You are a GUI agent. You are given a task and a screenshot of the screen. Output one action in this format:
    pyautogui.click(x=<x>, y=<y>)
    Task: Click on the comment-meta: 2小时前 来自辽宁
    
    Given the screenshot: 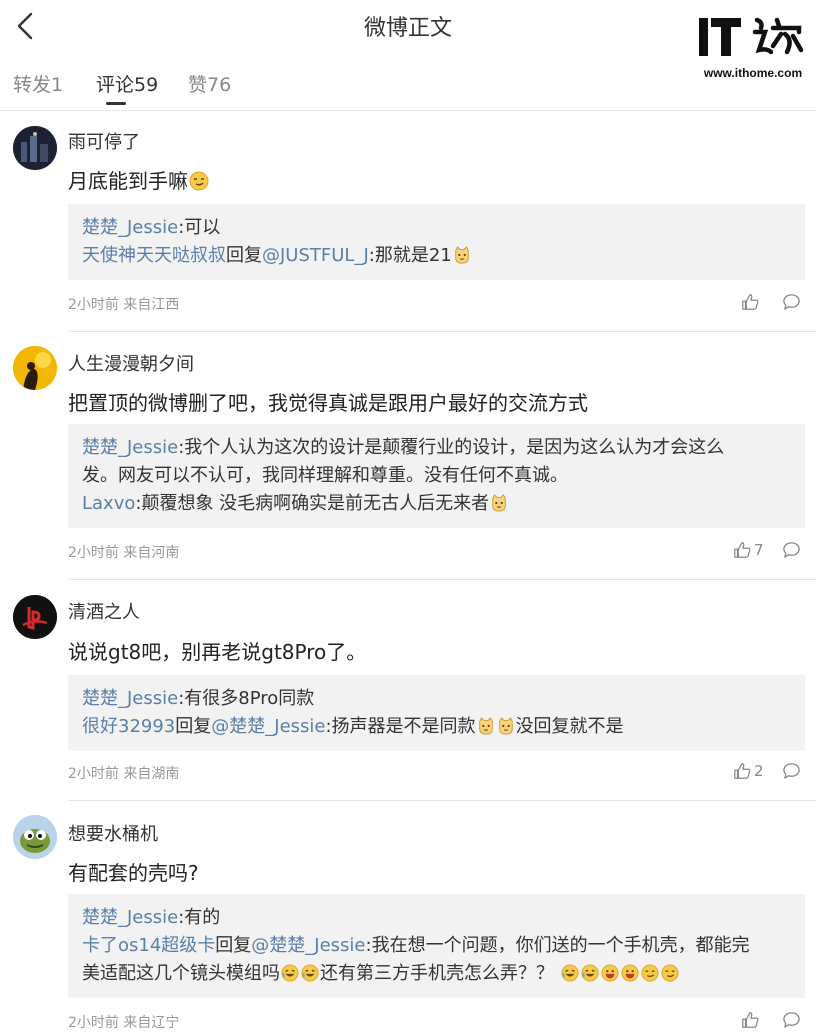 What is the action you would take?
    pyautogui.click(x=124, y=1023)
    